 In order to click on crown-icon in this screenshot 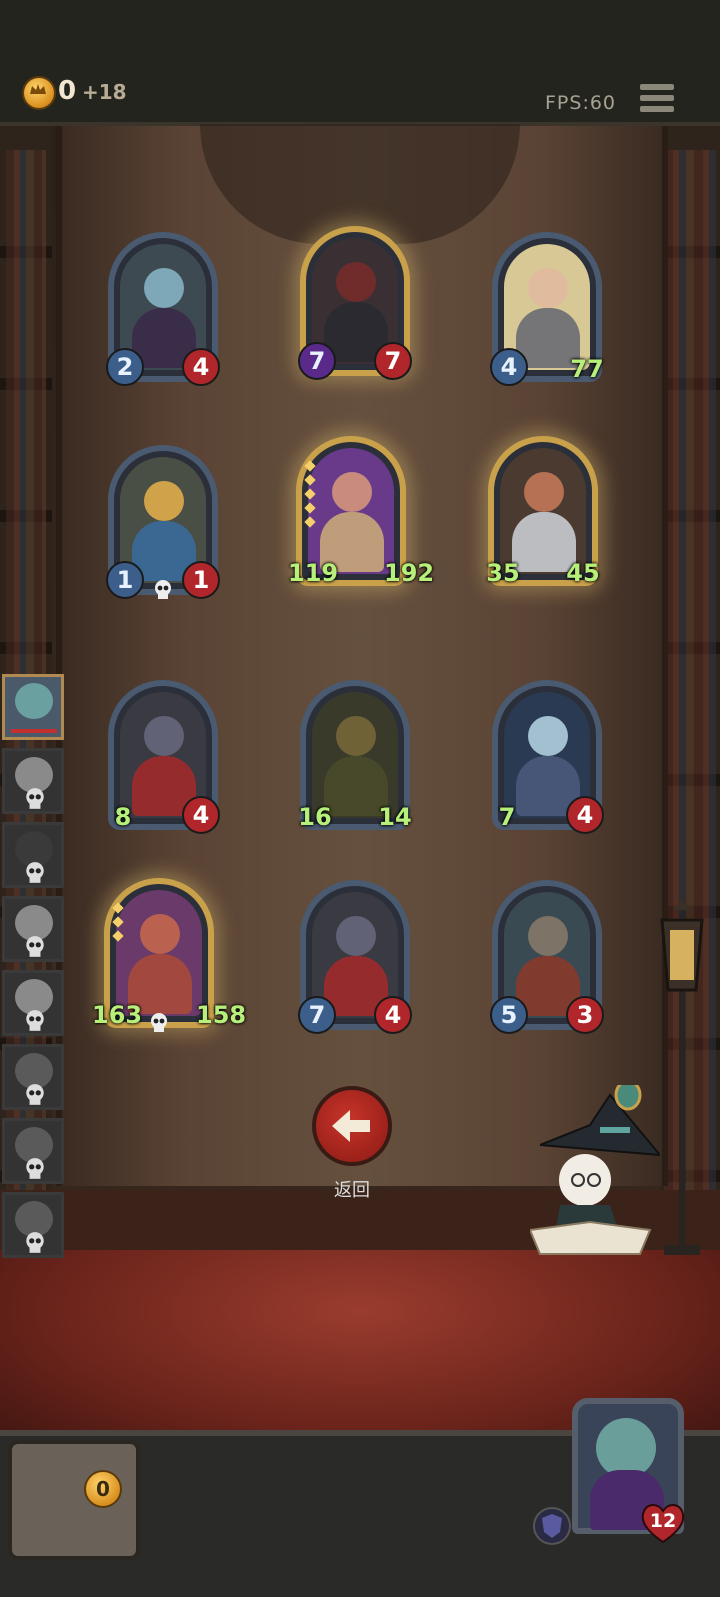, I will do `click(38, 89)`.